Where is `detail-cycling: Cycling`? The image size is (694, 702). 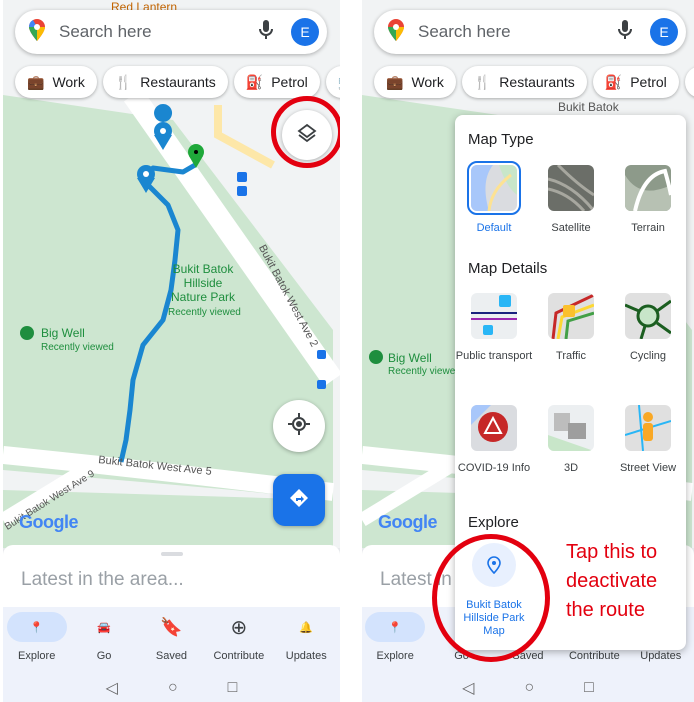
detail-cycling: Cycling is located at coordinates (648, 327).